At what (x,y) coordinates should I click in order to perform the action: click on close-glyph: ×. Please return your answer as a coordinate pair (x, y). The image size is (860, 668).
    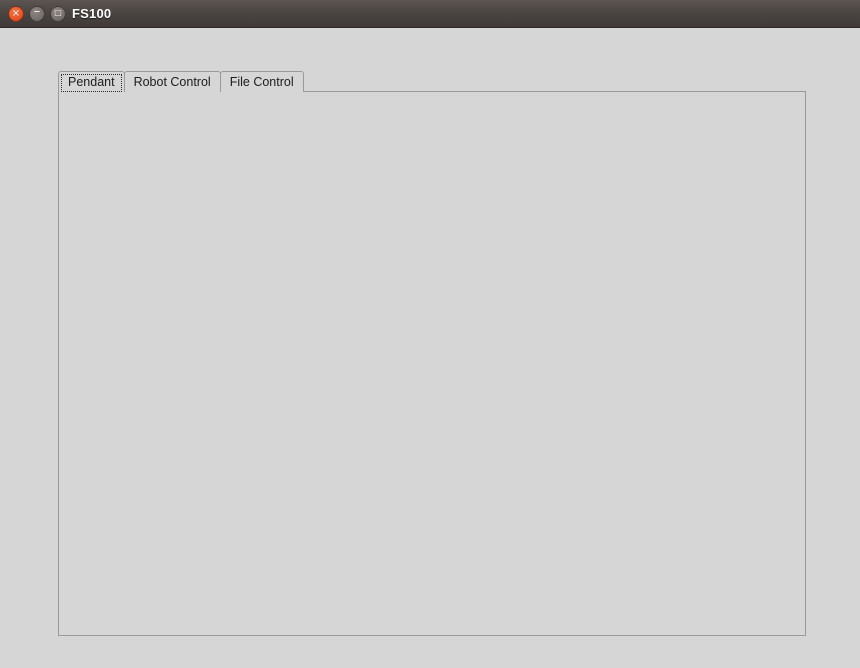
    Looking at the image, I should click on (16, 13).